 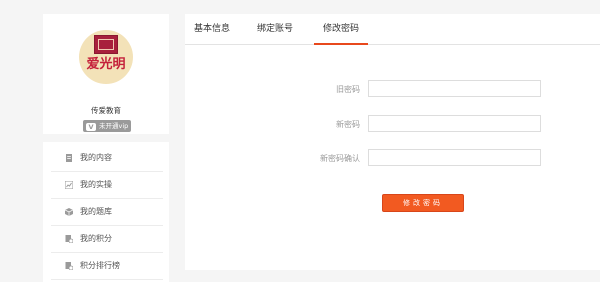 What do you see at coordinates (454, 123) in the screenshot?
I see `new-password-input` at bounding box center [454, 123].